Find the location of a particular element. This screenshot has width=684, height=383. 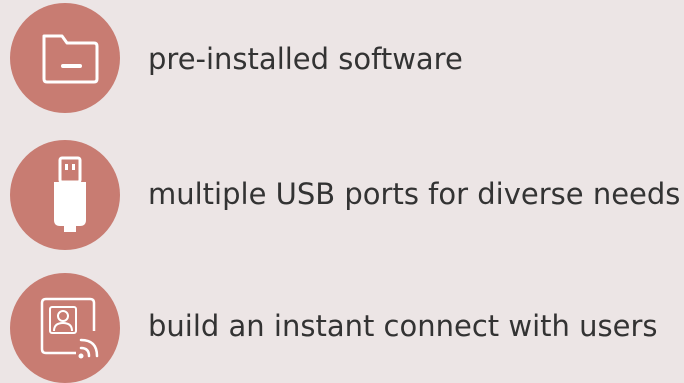

usb-icon is located at coordinates (65, 195).